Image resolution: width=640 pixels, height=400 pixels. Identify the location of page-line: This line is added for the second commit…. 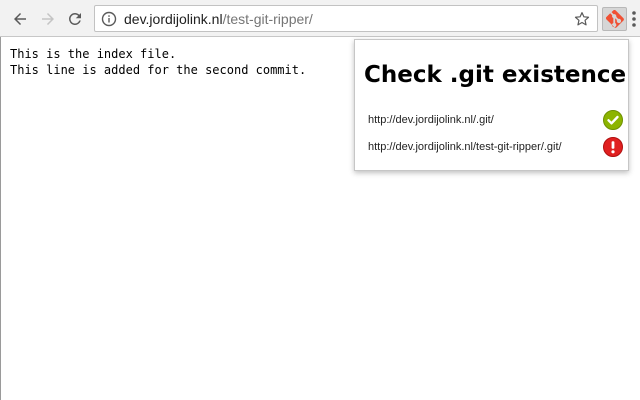
(158, 70).